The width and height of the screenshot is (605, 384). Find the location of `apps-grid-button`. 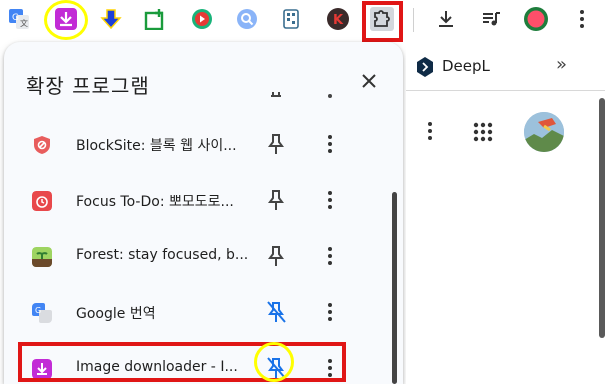

apps-grid-button is located at coordinates (483, 132).